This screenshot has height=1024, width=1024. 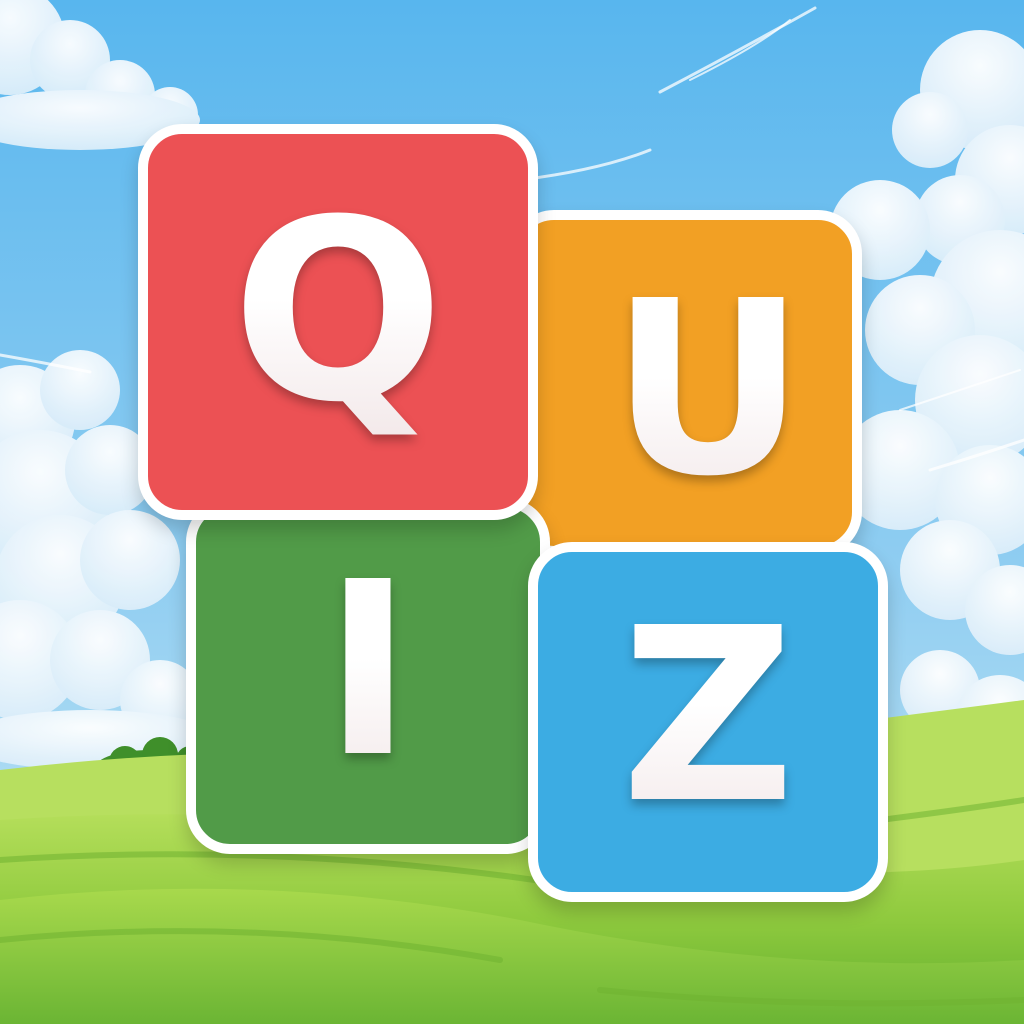 What do you see at coordinates (368, 670) in the screenshot?
I see `tile-letter-i: I` at bounding box center [368, 670].